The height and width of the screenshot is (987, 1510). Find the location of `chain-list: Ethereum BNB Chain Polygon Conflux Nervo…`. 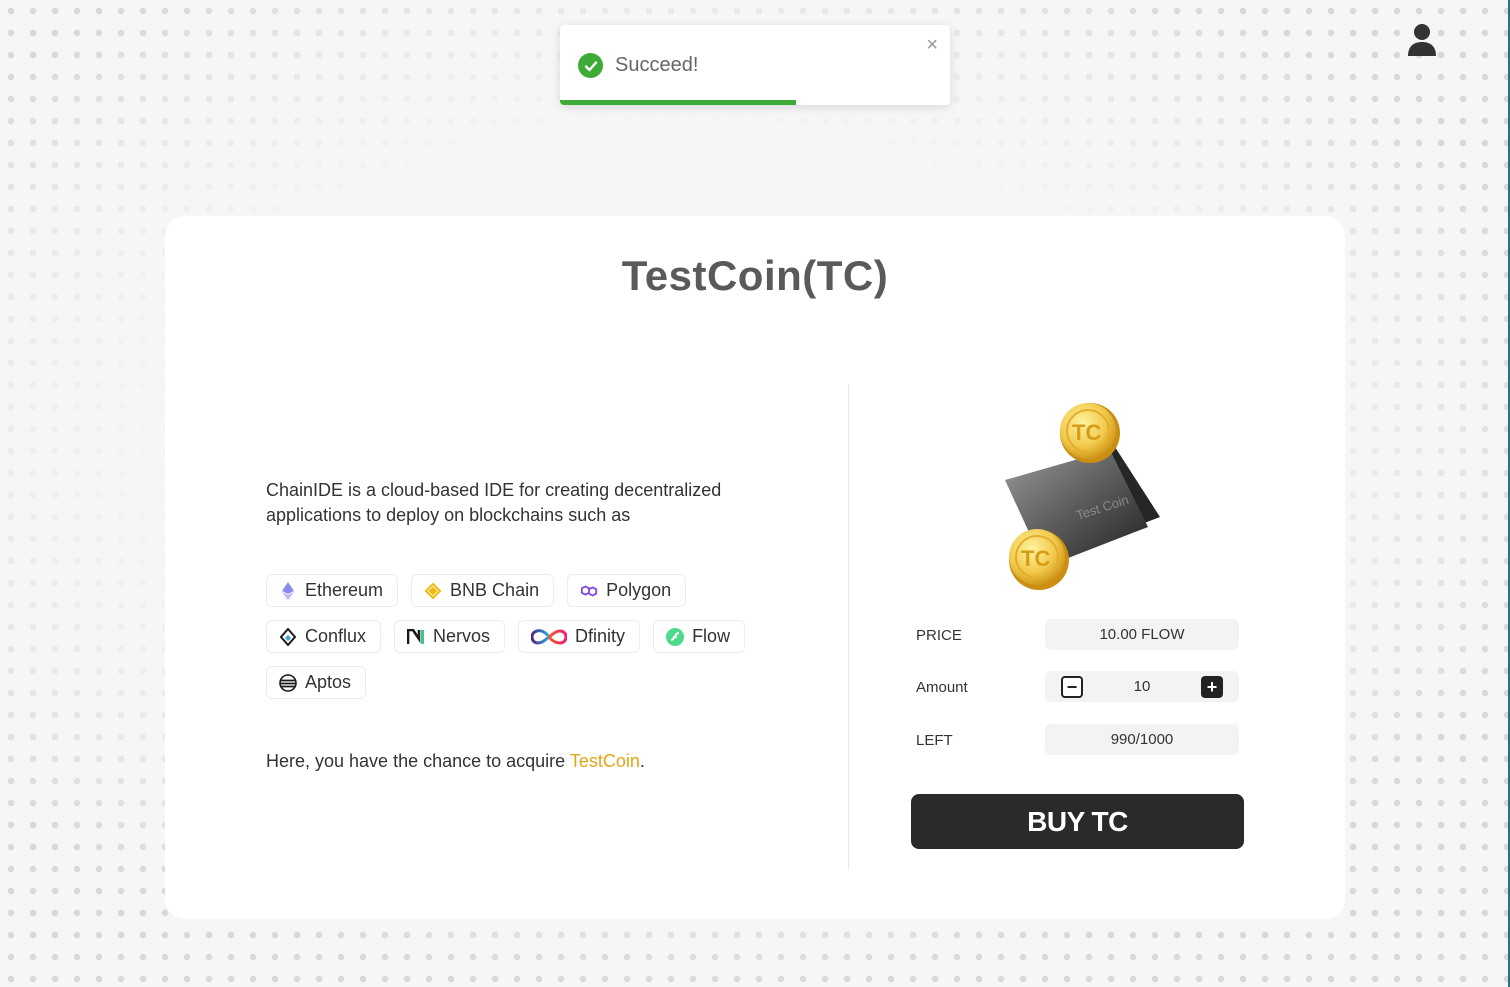

chain-list: Ethereum BNB Chain Polygon Conflux Nervo… is located at coordinates (526, 636).